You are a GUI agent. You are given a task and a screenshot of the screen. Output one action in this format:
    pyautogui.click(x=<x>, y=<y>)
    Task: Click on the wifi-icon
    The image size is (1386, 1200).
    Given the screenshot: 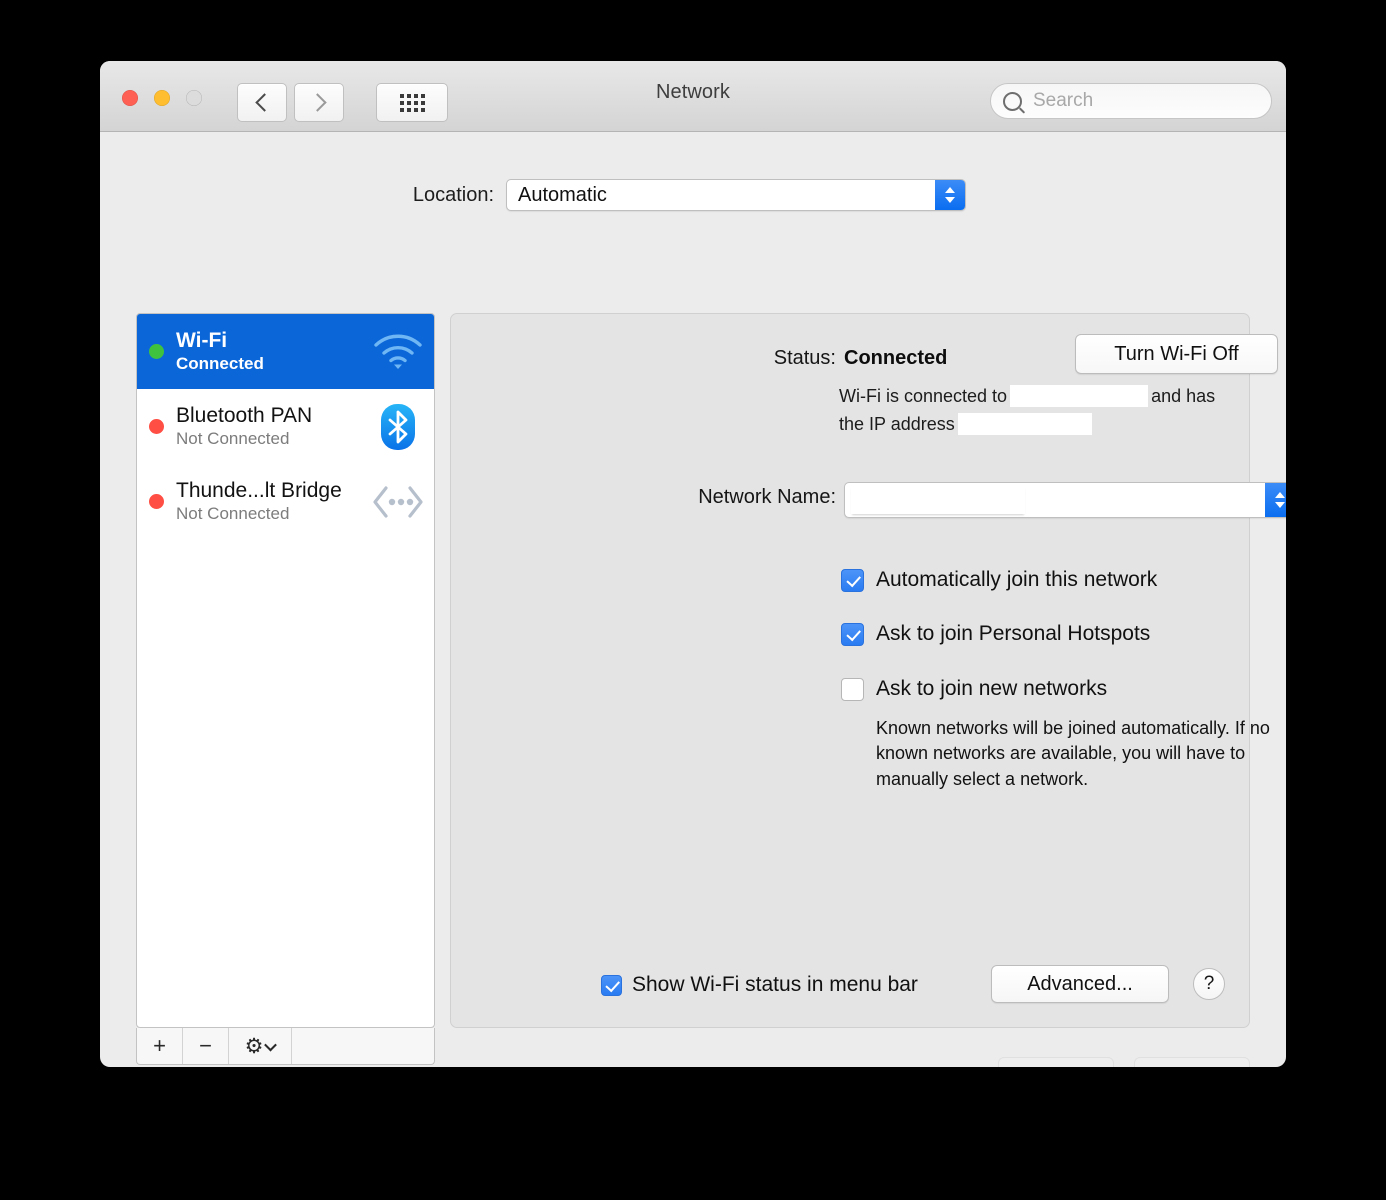 What is the action you would take?
    pyautogui.click(x=398, y=352)
    